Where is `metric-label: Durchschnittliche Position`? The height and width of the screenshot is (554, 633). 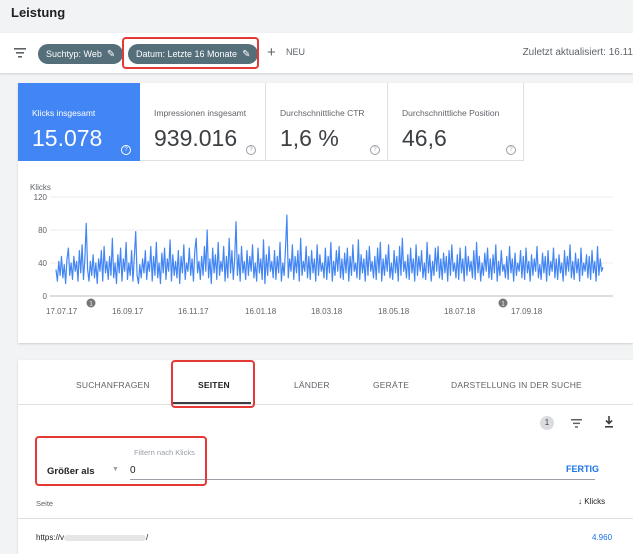 metric-label: Durchschnittliche Position is located at coordinates (451, 113).